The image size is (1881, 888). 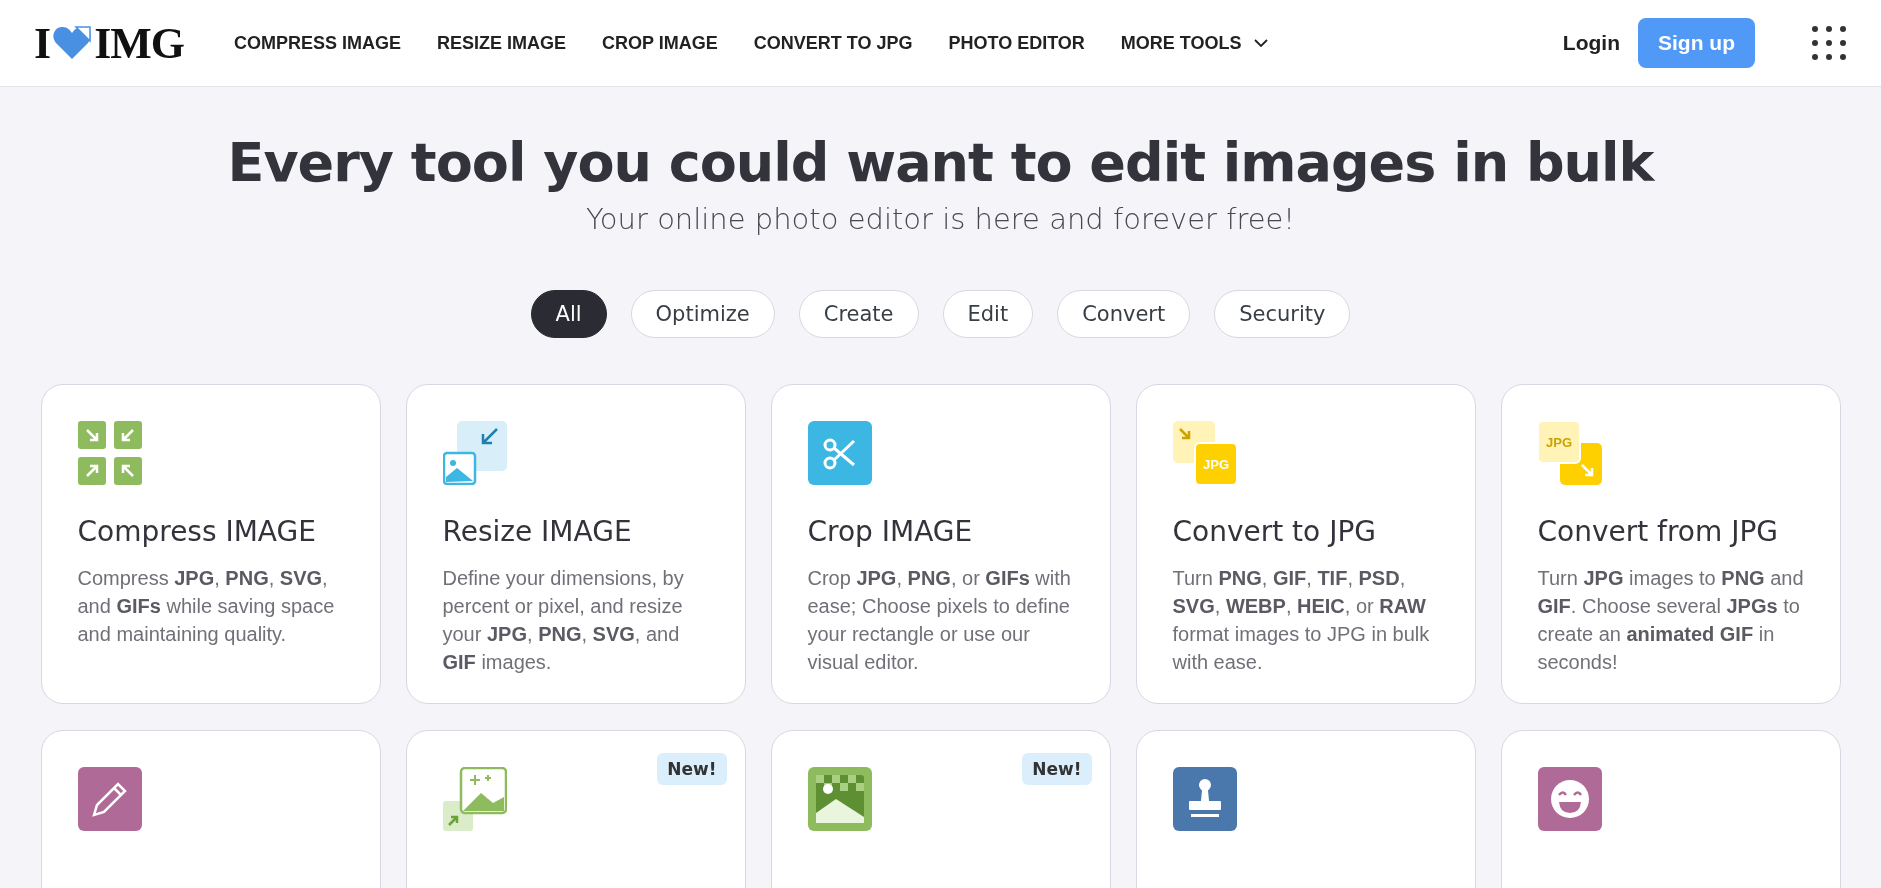 What do you see at coordinates (940, 162) in the screenshot?
I see `hero-title: Every tool you could want to edit images in bulk` at bounding box center [940, 162].